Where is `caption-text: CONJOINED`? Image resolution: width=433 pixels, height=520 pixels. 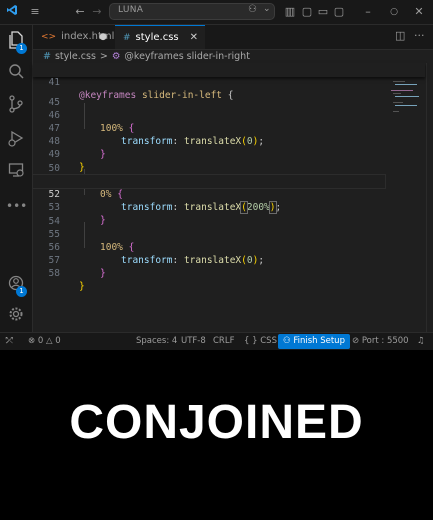
caption-text: CONJOINED is located at coordinates (216, 422).